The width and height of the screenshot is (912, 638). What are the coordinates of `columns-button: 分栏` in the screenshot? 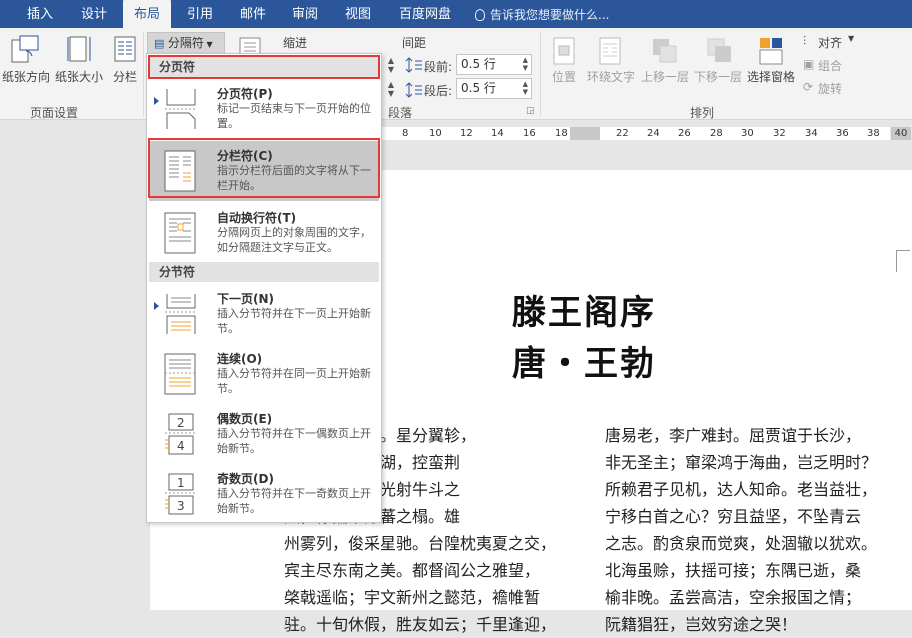 It's located at (125, 76).